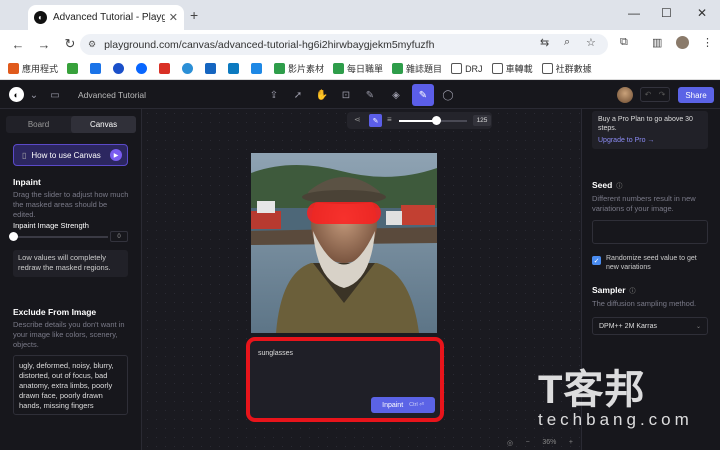 This screenshot has width=720, height=450. I want to click on folder-icon, so click(457, 68).